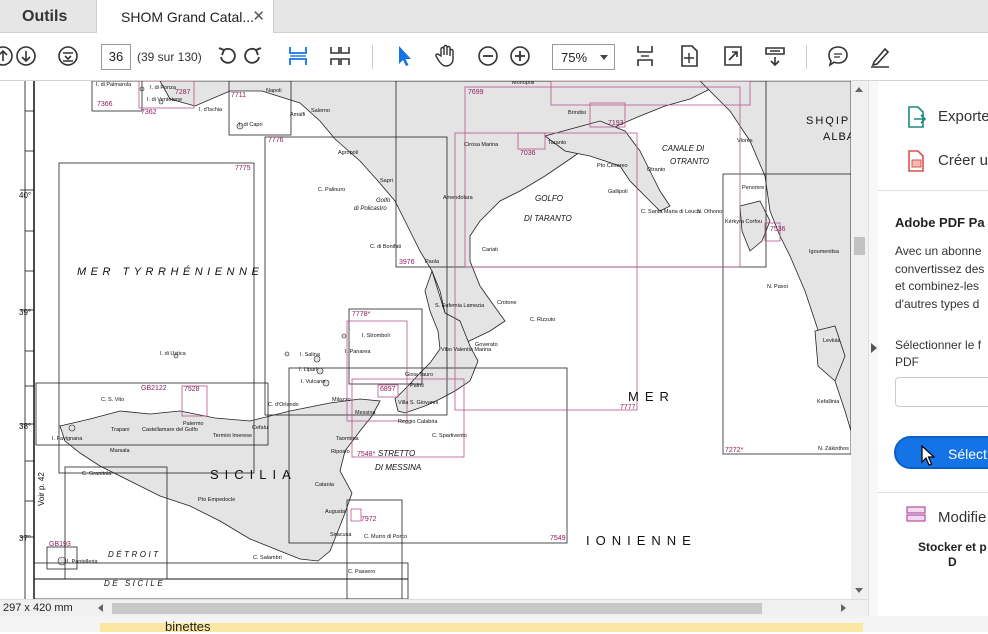  What do you see at coordinates (253, 474) in the screenshot?
I see `svg-text: SICILIA` at bounding box center [253, 474].